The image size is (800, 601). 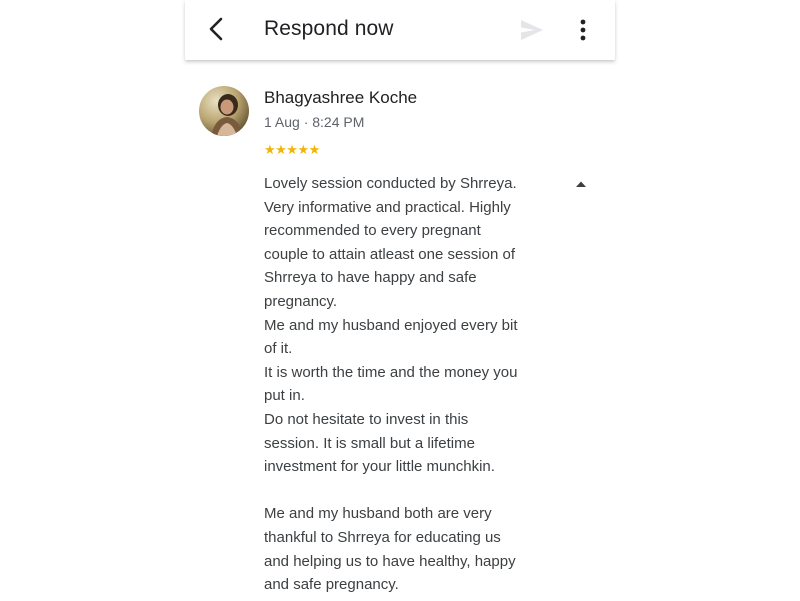 What do you see at coordinates (391, 372) in the screenshot?
I see `review-line: It is worth the time and the money you` at bounding box center [391, 372].